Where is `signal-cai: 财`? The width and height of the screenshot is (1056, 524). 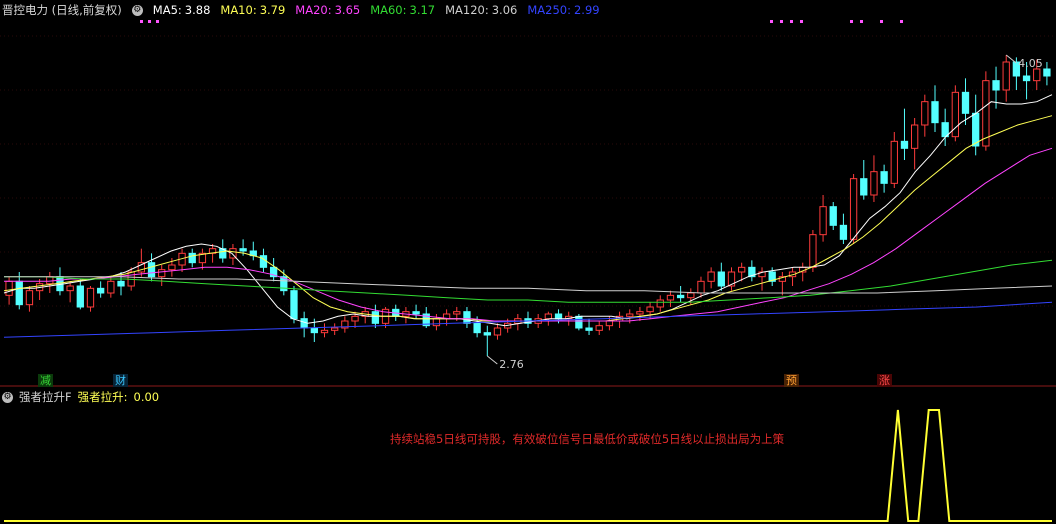
signal-cai: 财 is located at coordinates (120, 380).